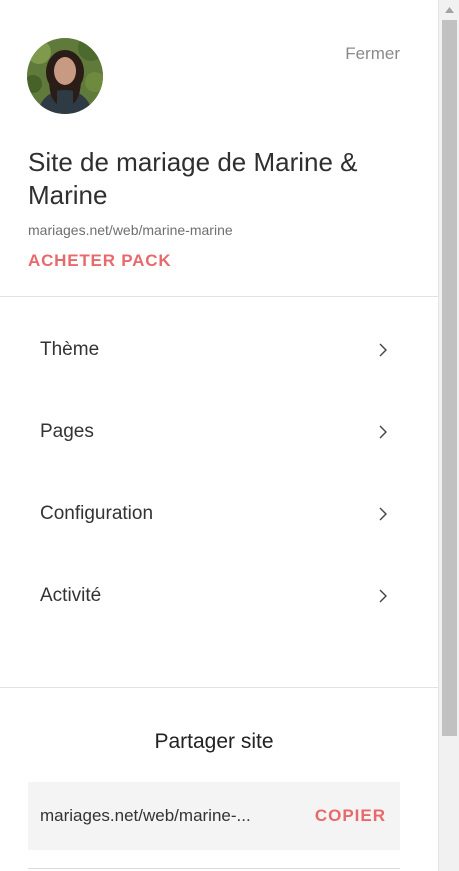 The height and width of the screenshot is (871, 459). What do you see at coordinates (214, 741) in the screenshot?
I see `share-title: Partager site` at bounding box center [214, 741].